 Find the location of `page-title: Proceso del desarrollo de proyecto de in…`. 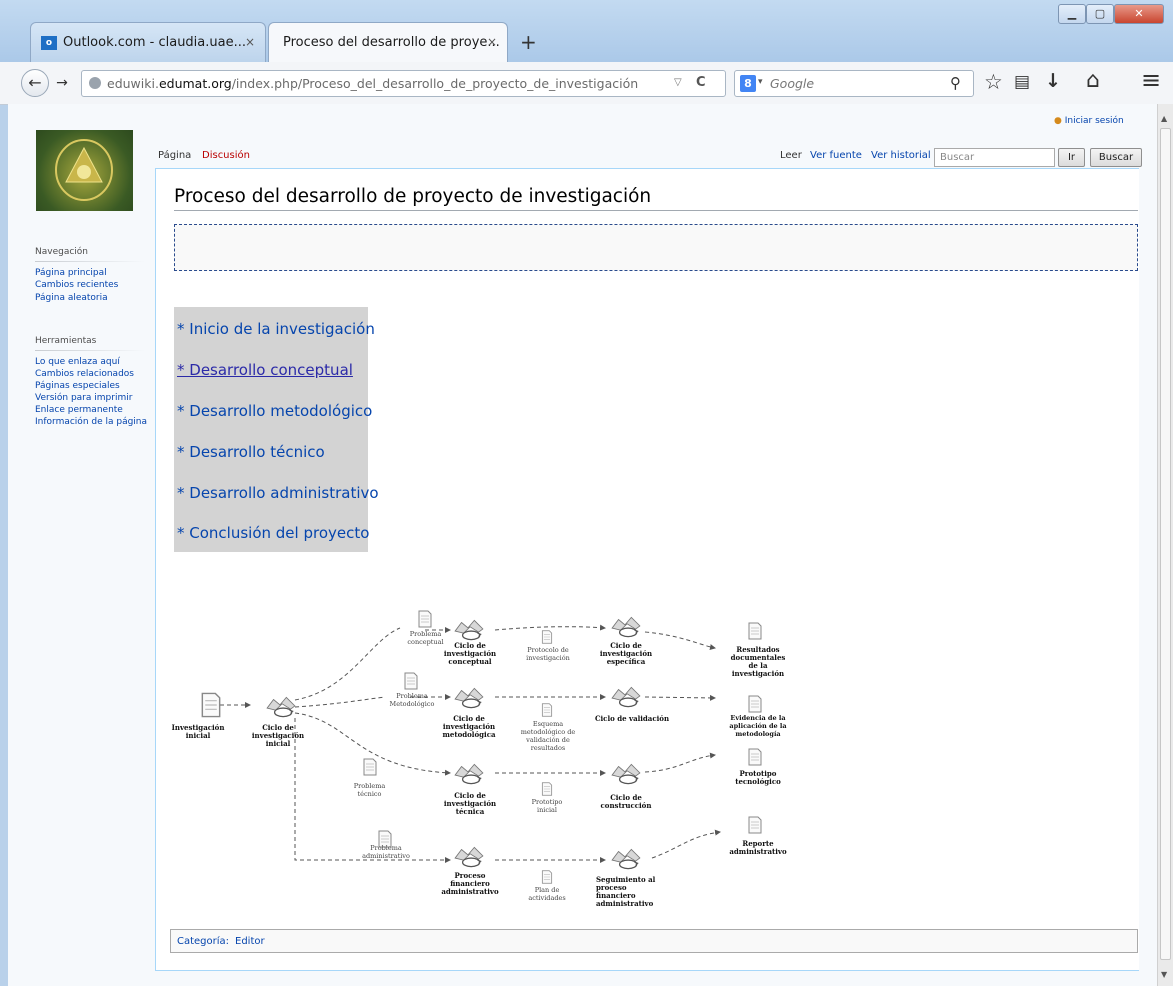

page-title: Proceso del desarrollo de proyecto de in… is located at coordinates (413, 196).